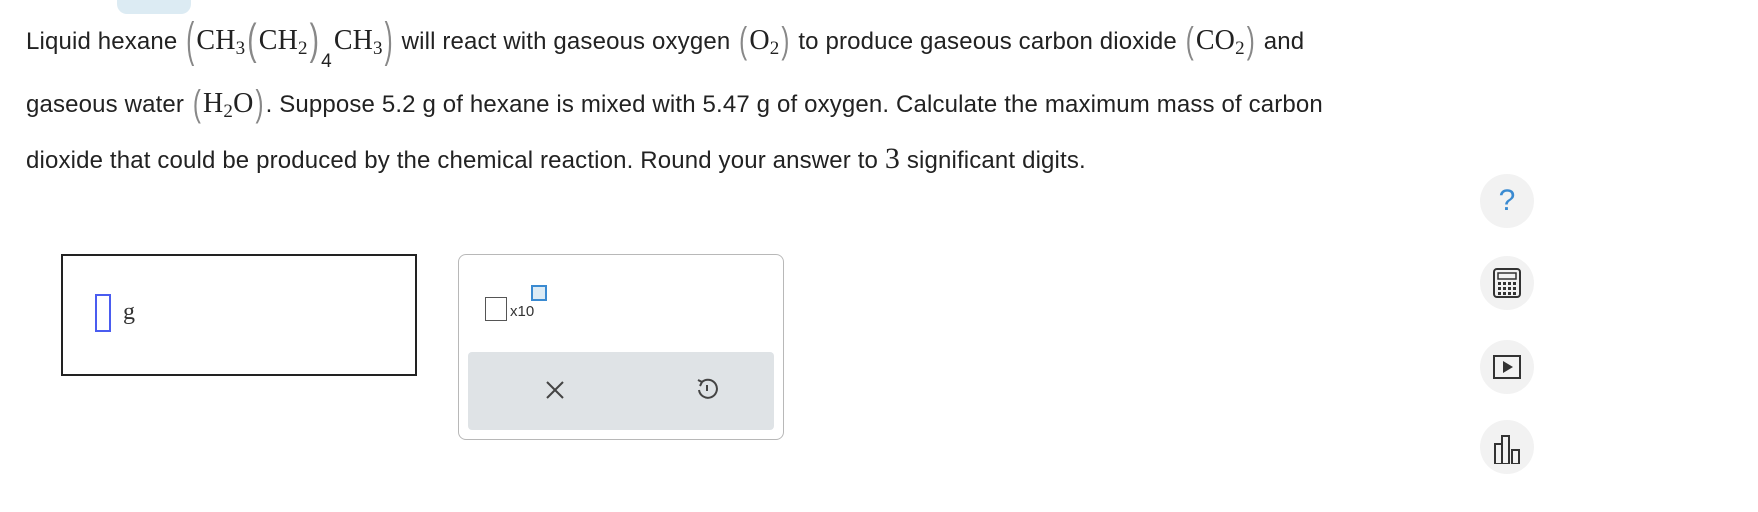  Describe the element at coordinates (314, 39) in the screenshot. I see `inner-close-paren: )` at that location.